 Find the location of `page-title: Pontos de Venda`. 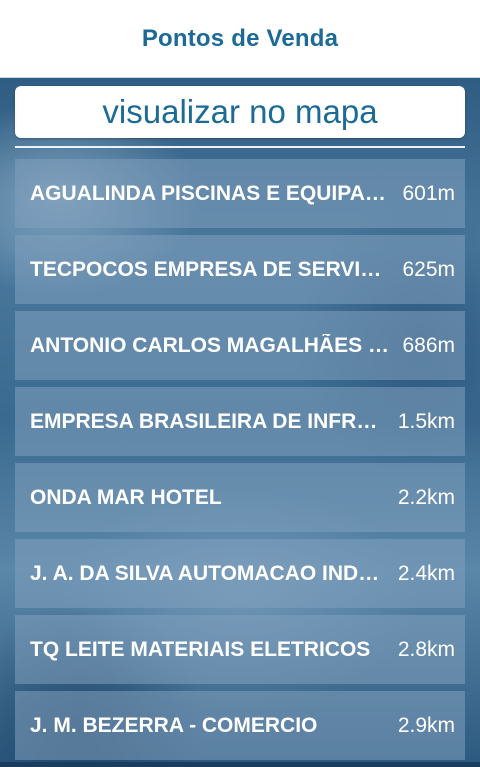

page-title: Pontos de Venda is located at coordinates (240, 38).